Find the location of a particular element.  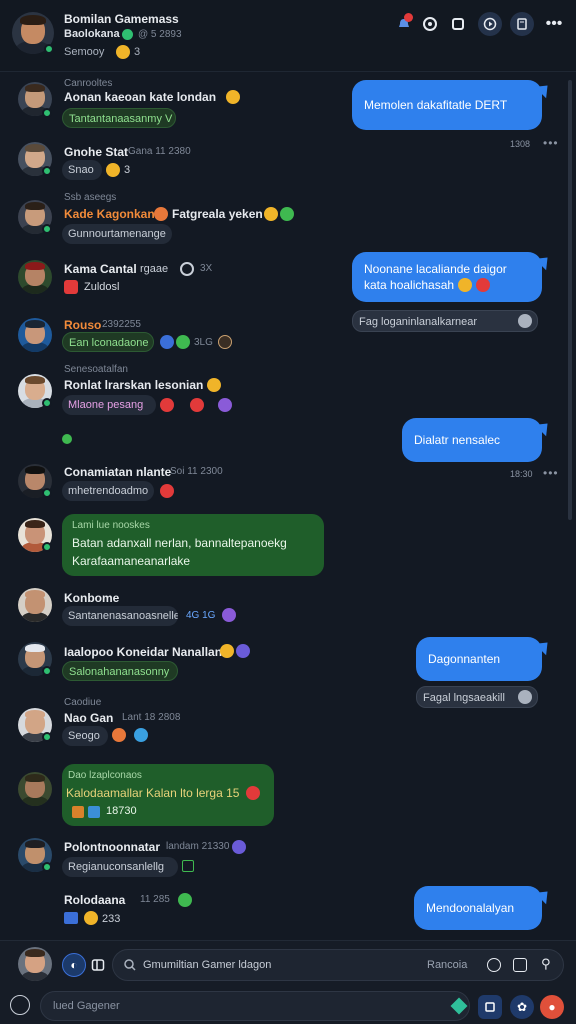

record-icon is located at coordinates (430, 24).